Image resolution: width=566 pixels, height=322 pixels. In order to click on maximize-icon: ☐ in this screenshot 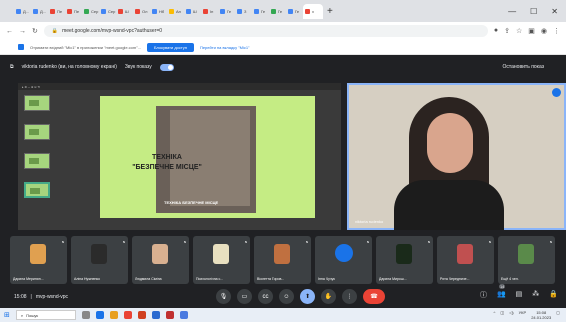, I will do `click(533, 11)`.